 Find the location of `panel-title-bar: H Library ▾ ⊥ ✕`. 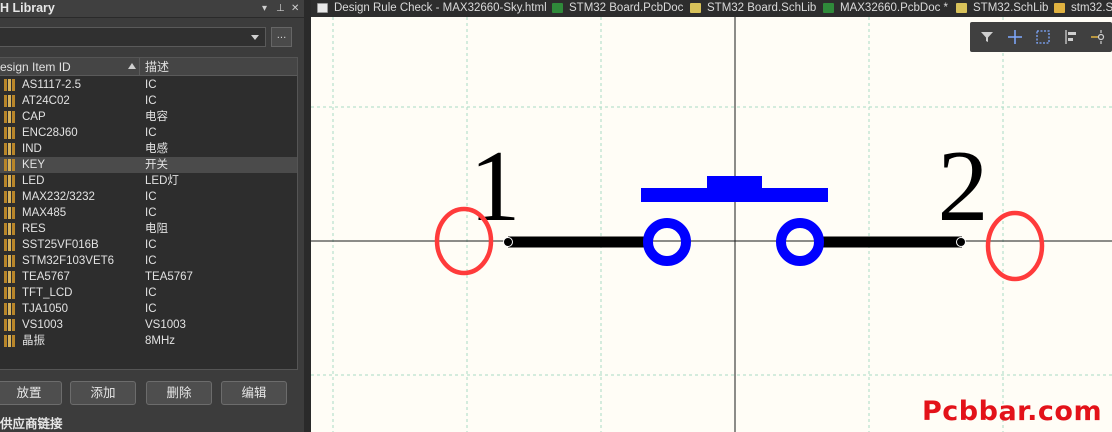

panel-title-bar: H Library ▾ ⊥ ✕ is located at coordinates (152, 9).